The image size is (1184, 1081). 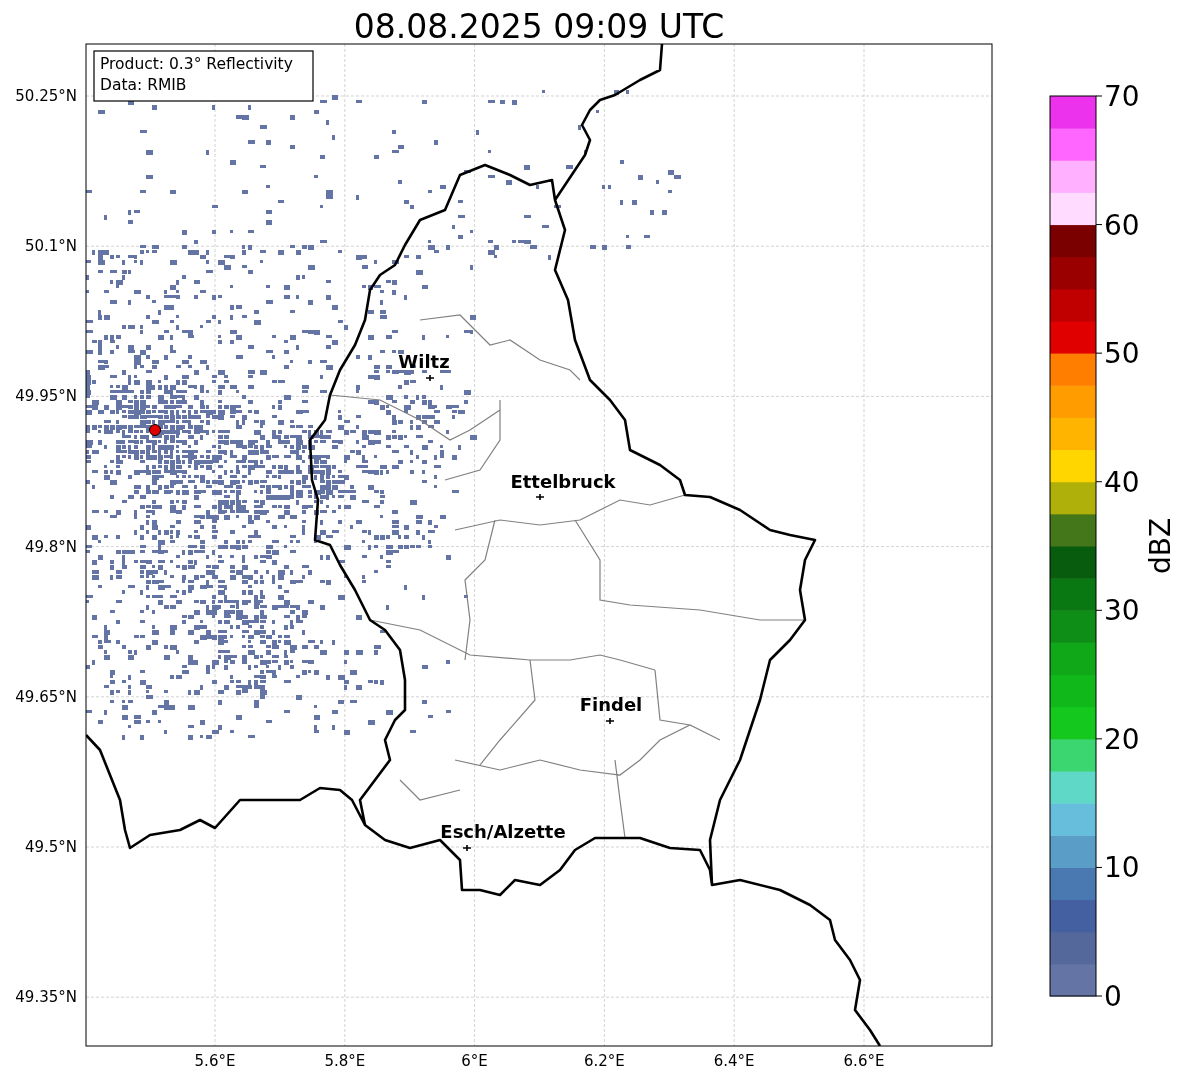 I want to click on colorbar-tick-label: 0, so click(x=1113, y=996).